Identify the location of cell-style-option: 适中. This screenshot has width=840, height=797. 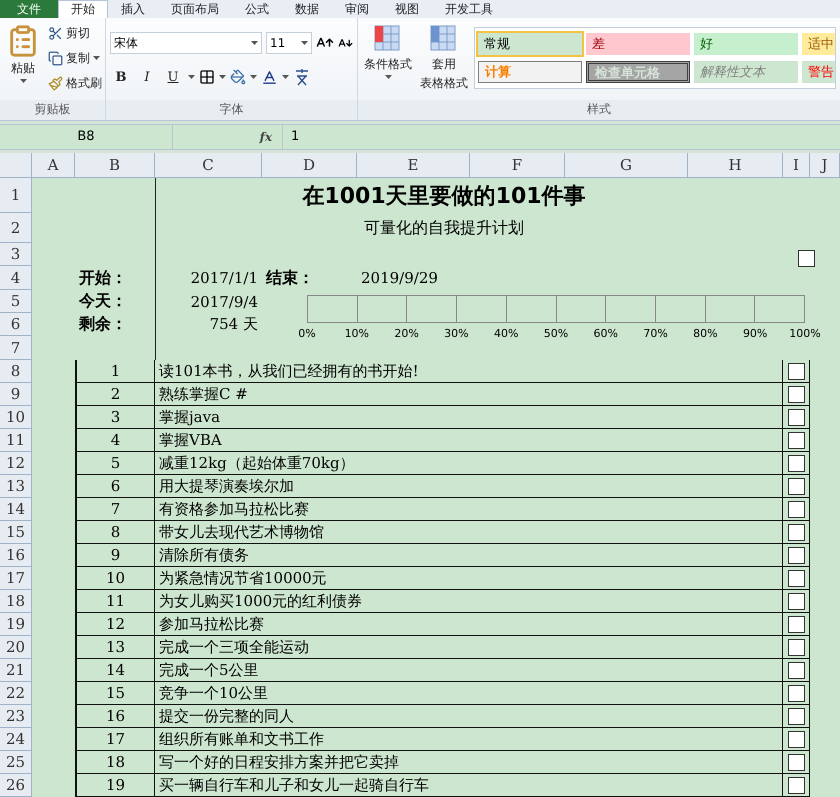
(818, 44).